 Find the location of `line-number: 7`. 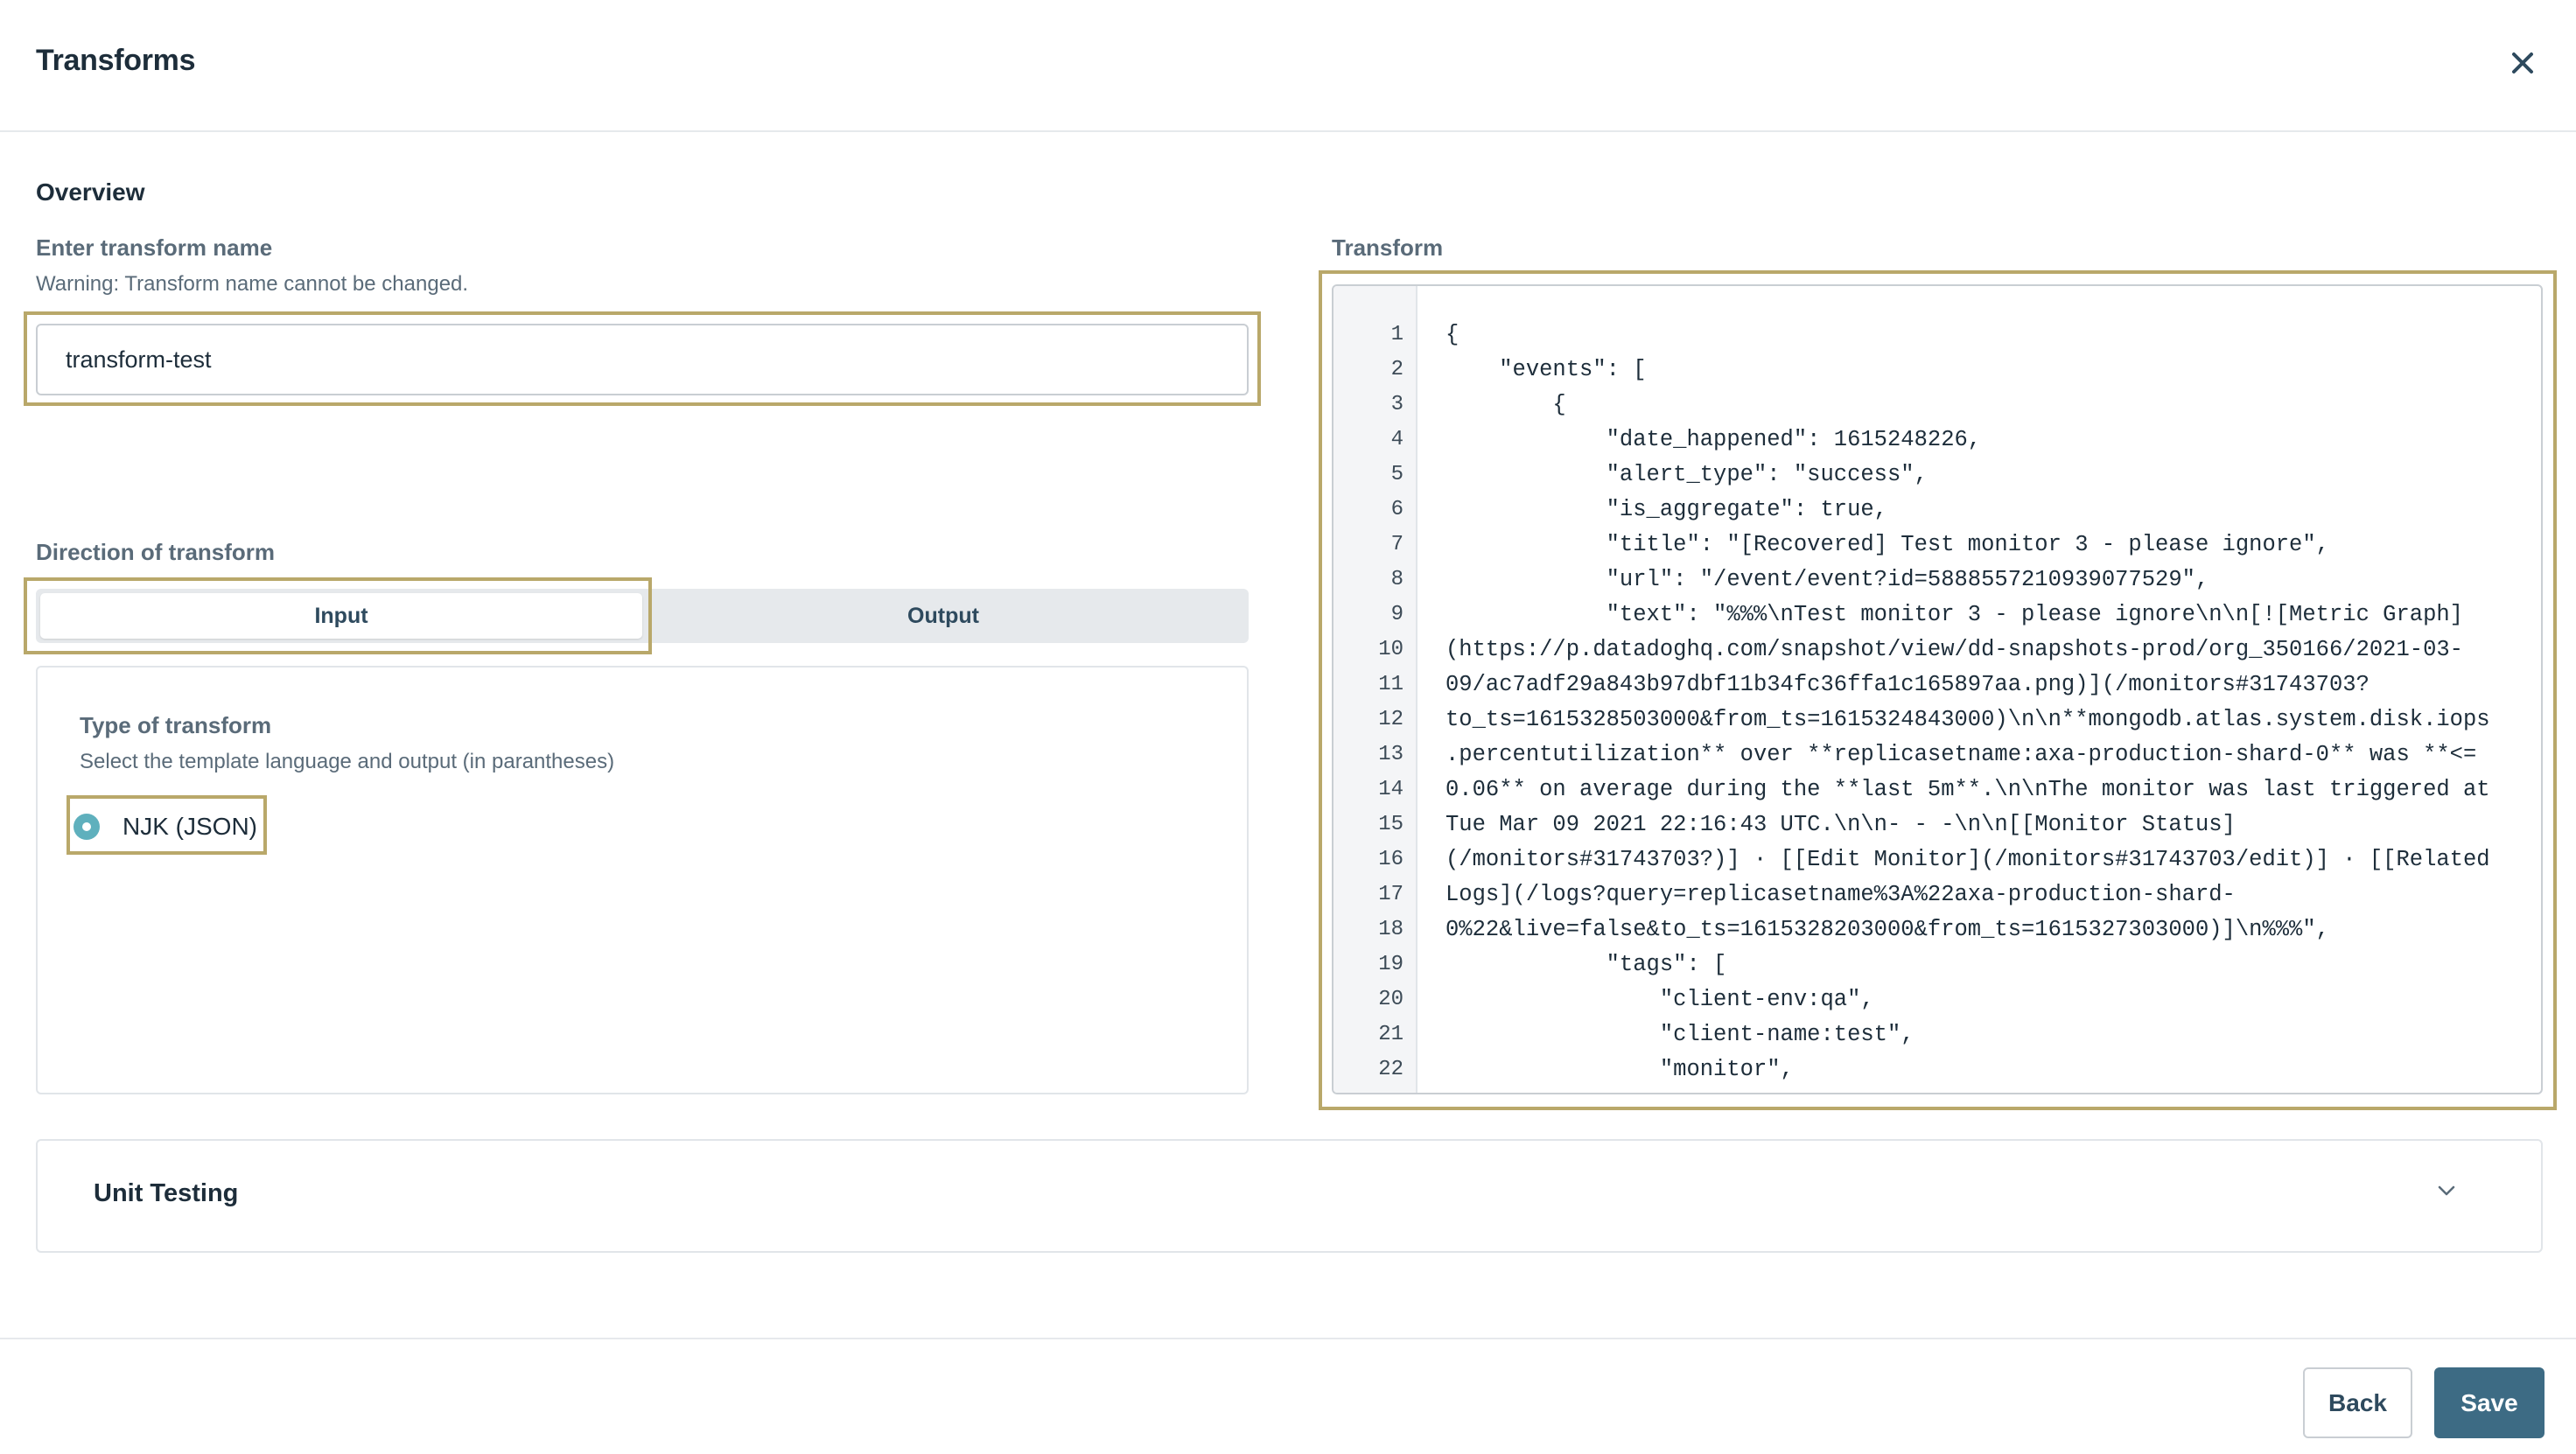

line-number: 7 is located at coordinates (1397, 544).